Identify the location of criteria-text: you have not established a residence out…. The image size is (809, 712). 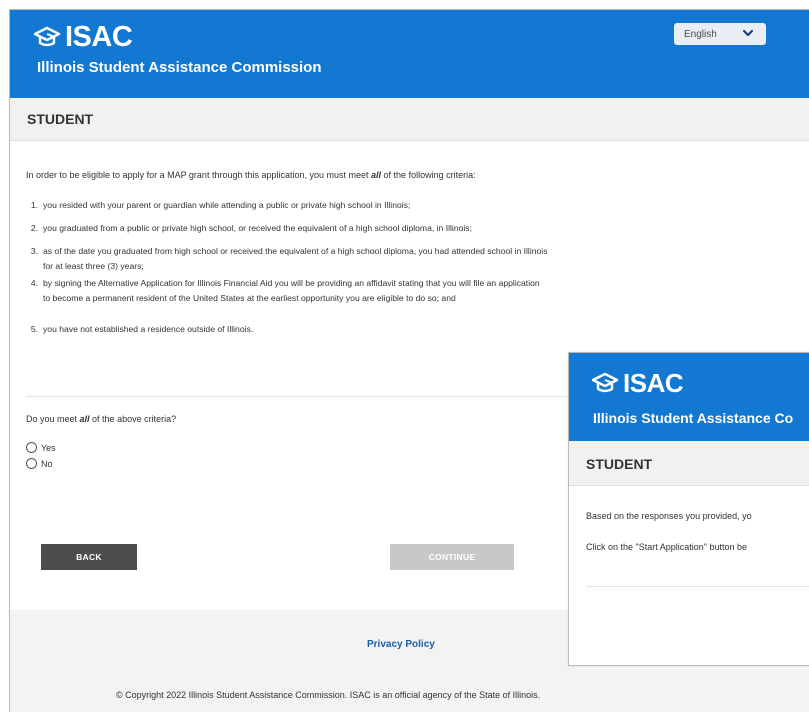
(148, 329).